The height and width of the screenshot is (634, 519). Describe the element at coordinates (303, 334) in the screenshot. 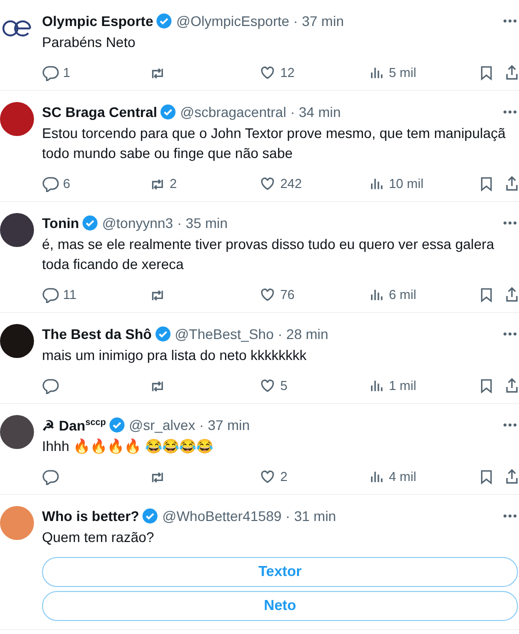

I see `timestamp: · 28 min` at that location.